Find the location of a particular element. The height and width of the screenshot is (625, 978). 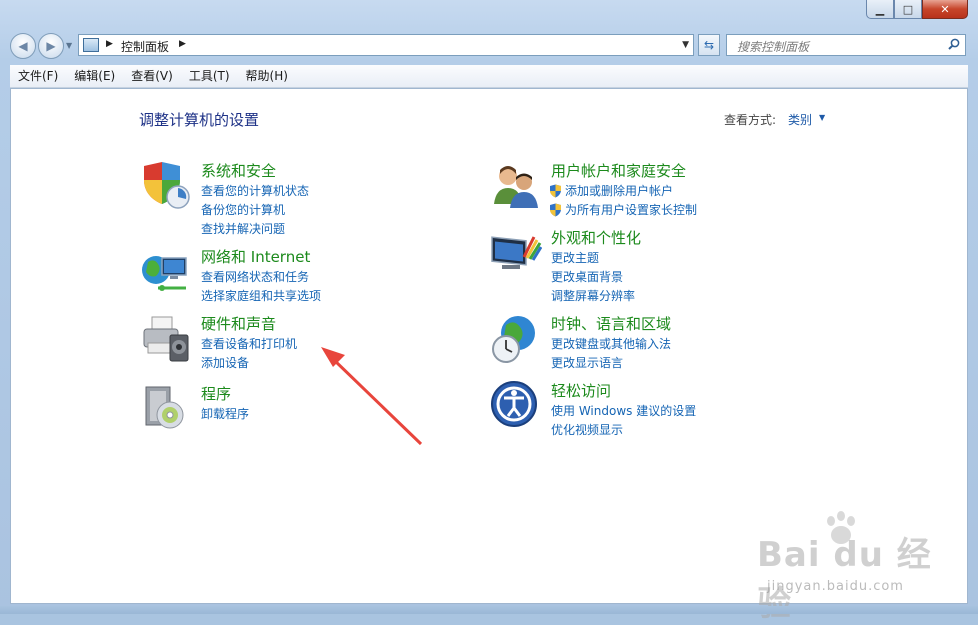

category-clock-language-region: 时钟、语言和区域 更改键盘或其他输入法 更改显示语言 is located at coordinates (670, 346).